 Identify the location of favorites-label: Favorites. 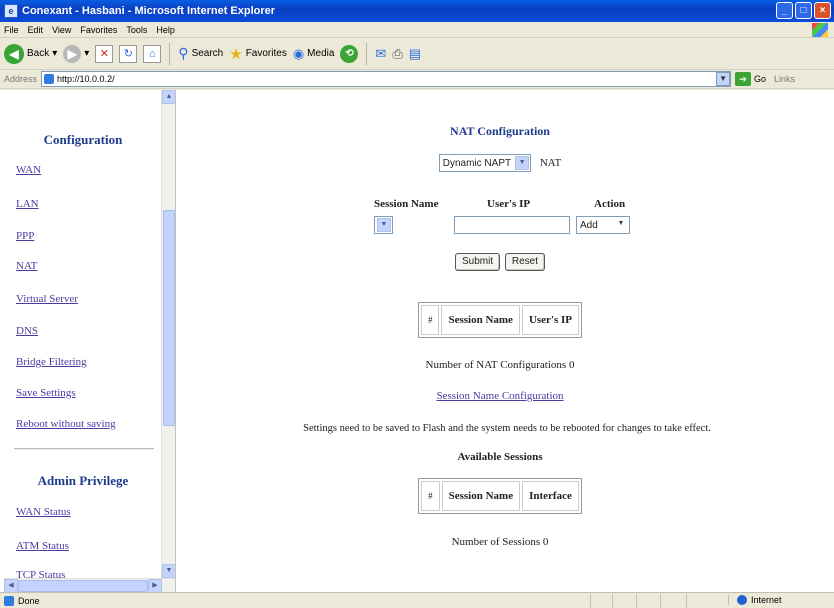
(266, 53).